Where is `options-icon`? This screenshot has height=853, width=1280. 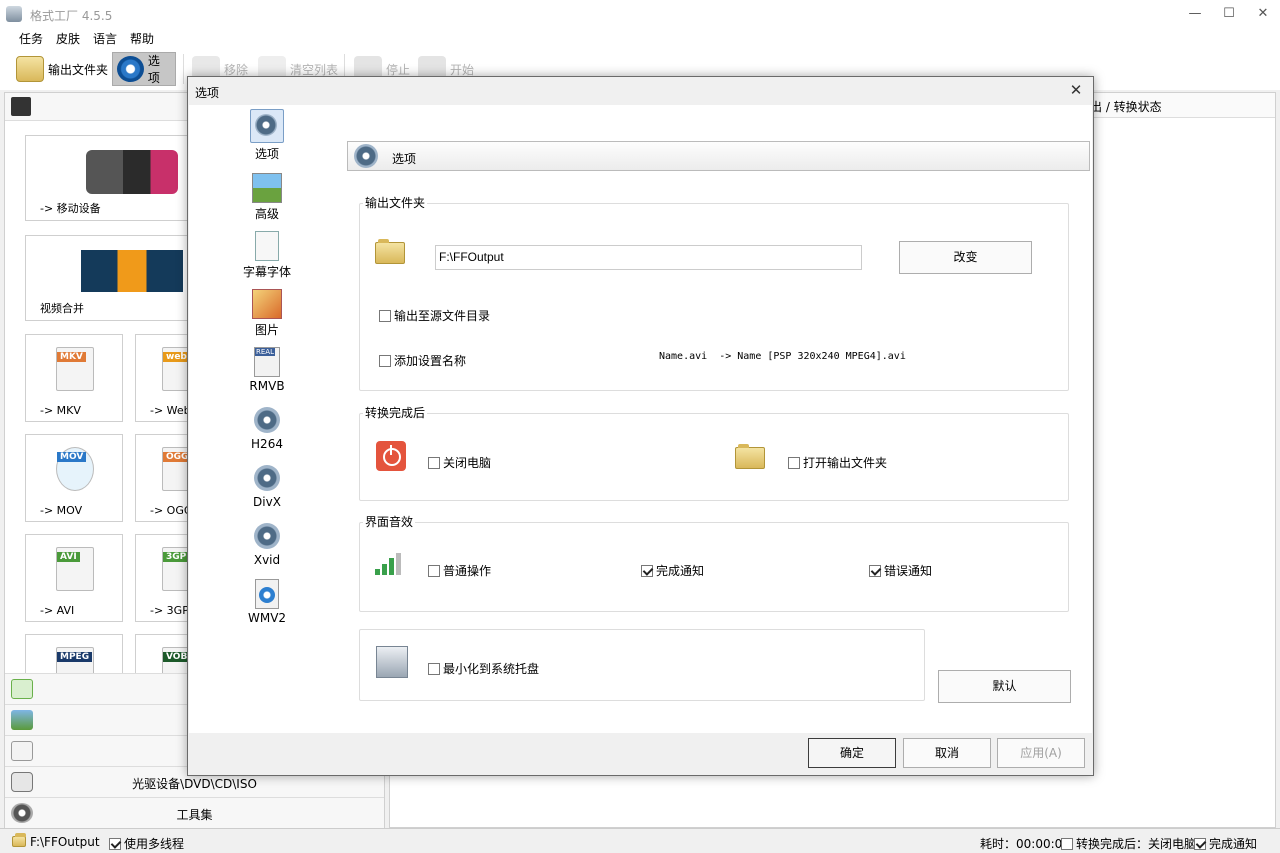 options-icon is located at coordinates (267, 126).